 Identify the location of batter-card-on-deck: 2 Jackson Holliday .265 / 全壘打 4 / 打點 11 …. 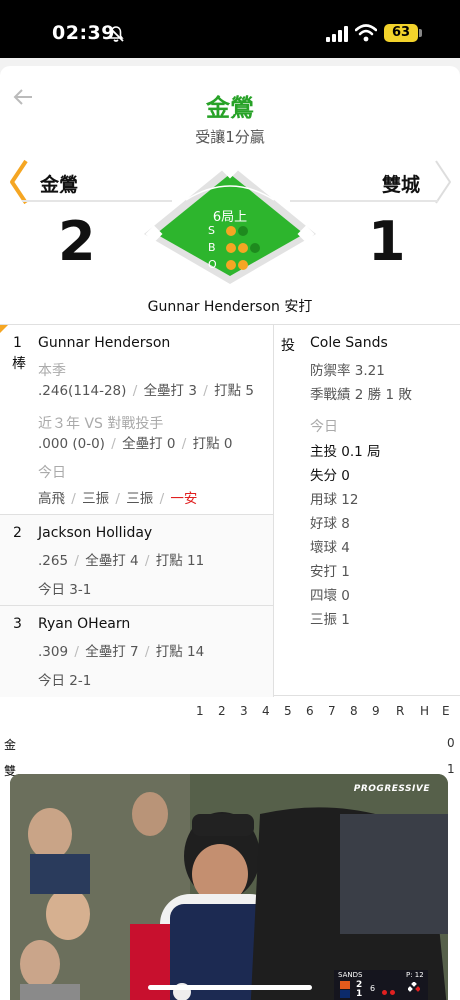
(136, 560).